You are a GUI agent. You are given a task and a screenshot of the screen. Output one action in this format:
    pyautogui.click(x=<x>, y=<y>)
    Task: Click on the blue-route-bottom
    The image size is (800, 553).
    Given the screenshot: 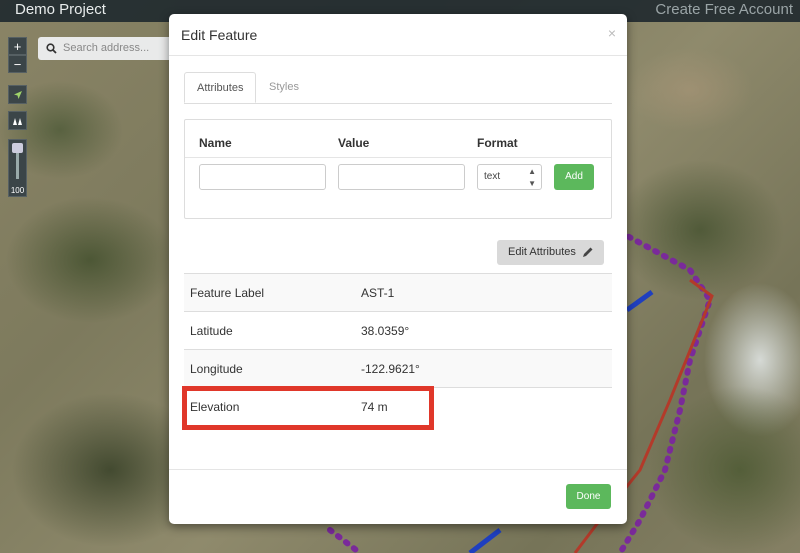 What is the action you would take?
    pyautogui.click(x=485, y=540)
    